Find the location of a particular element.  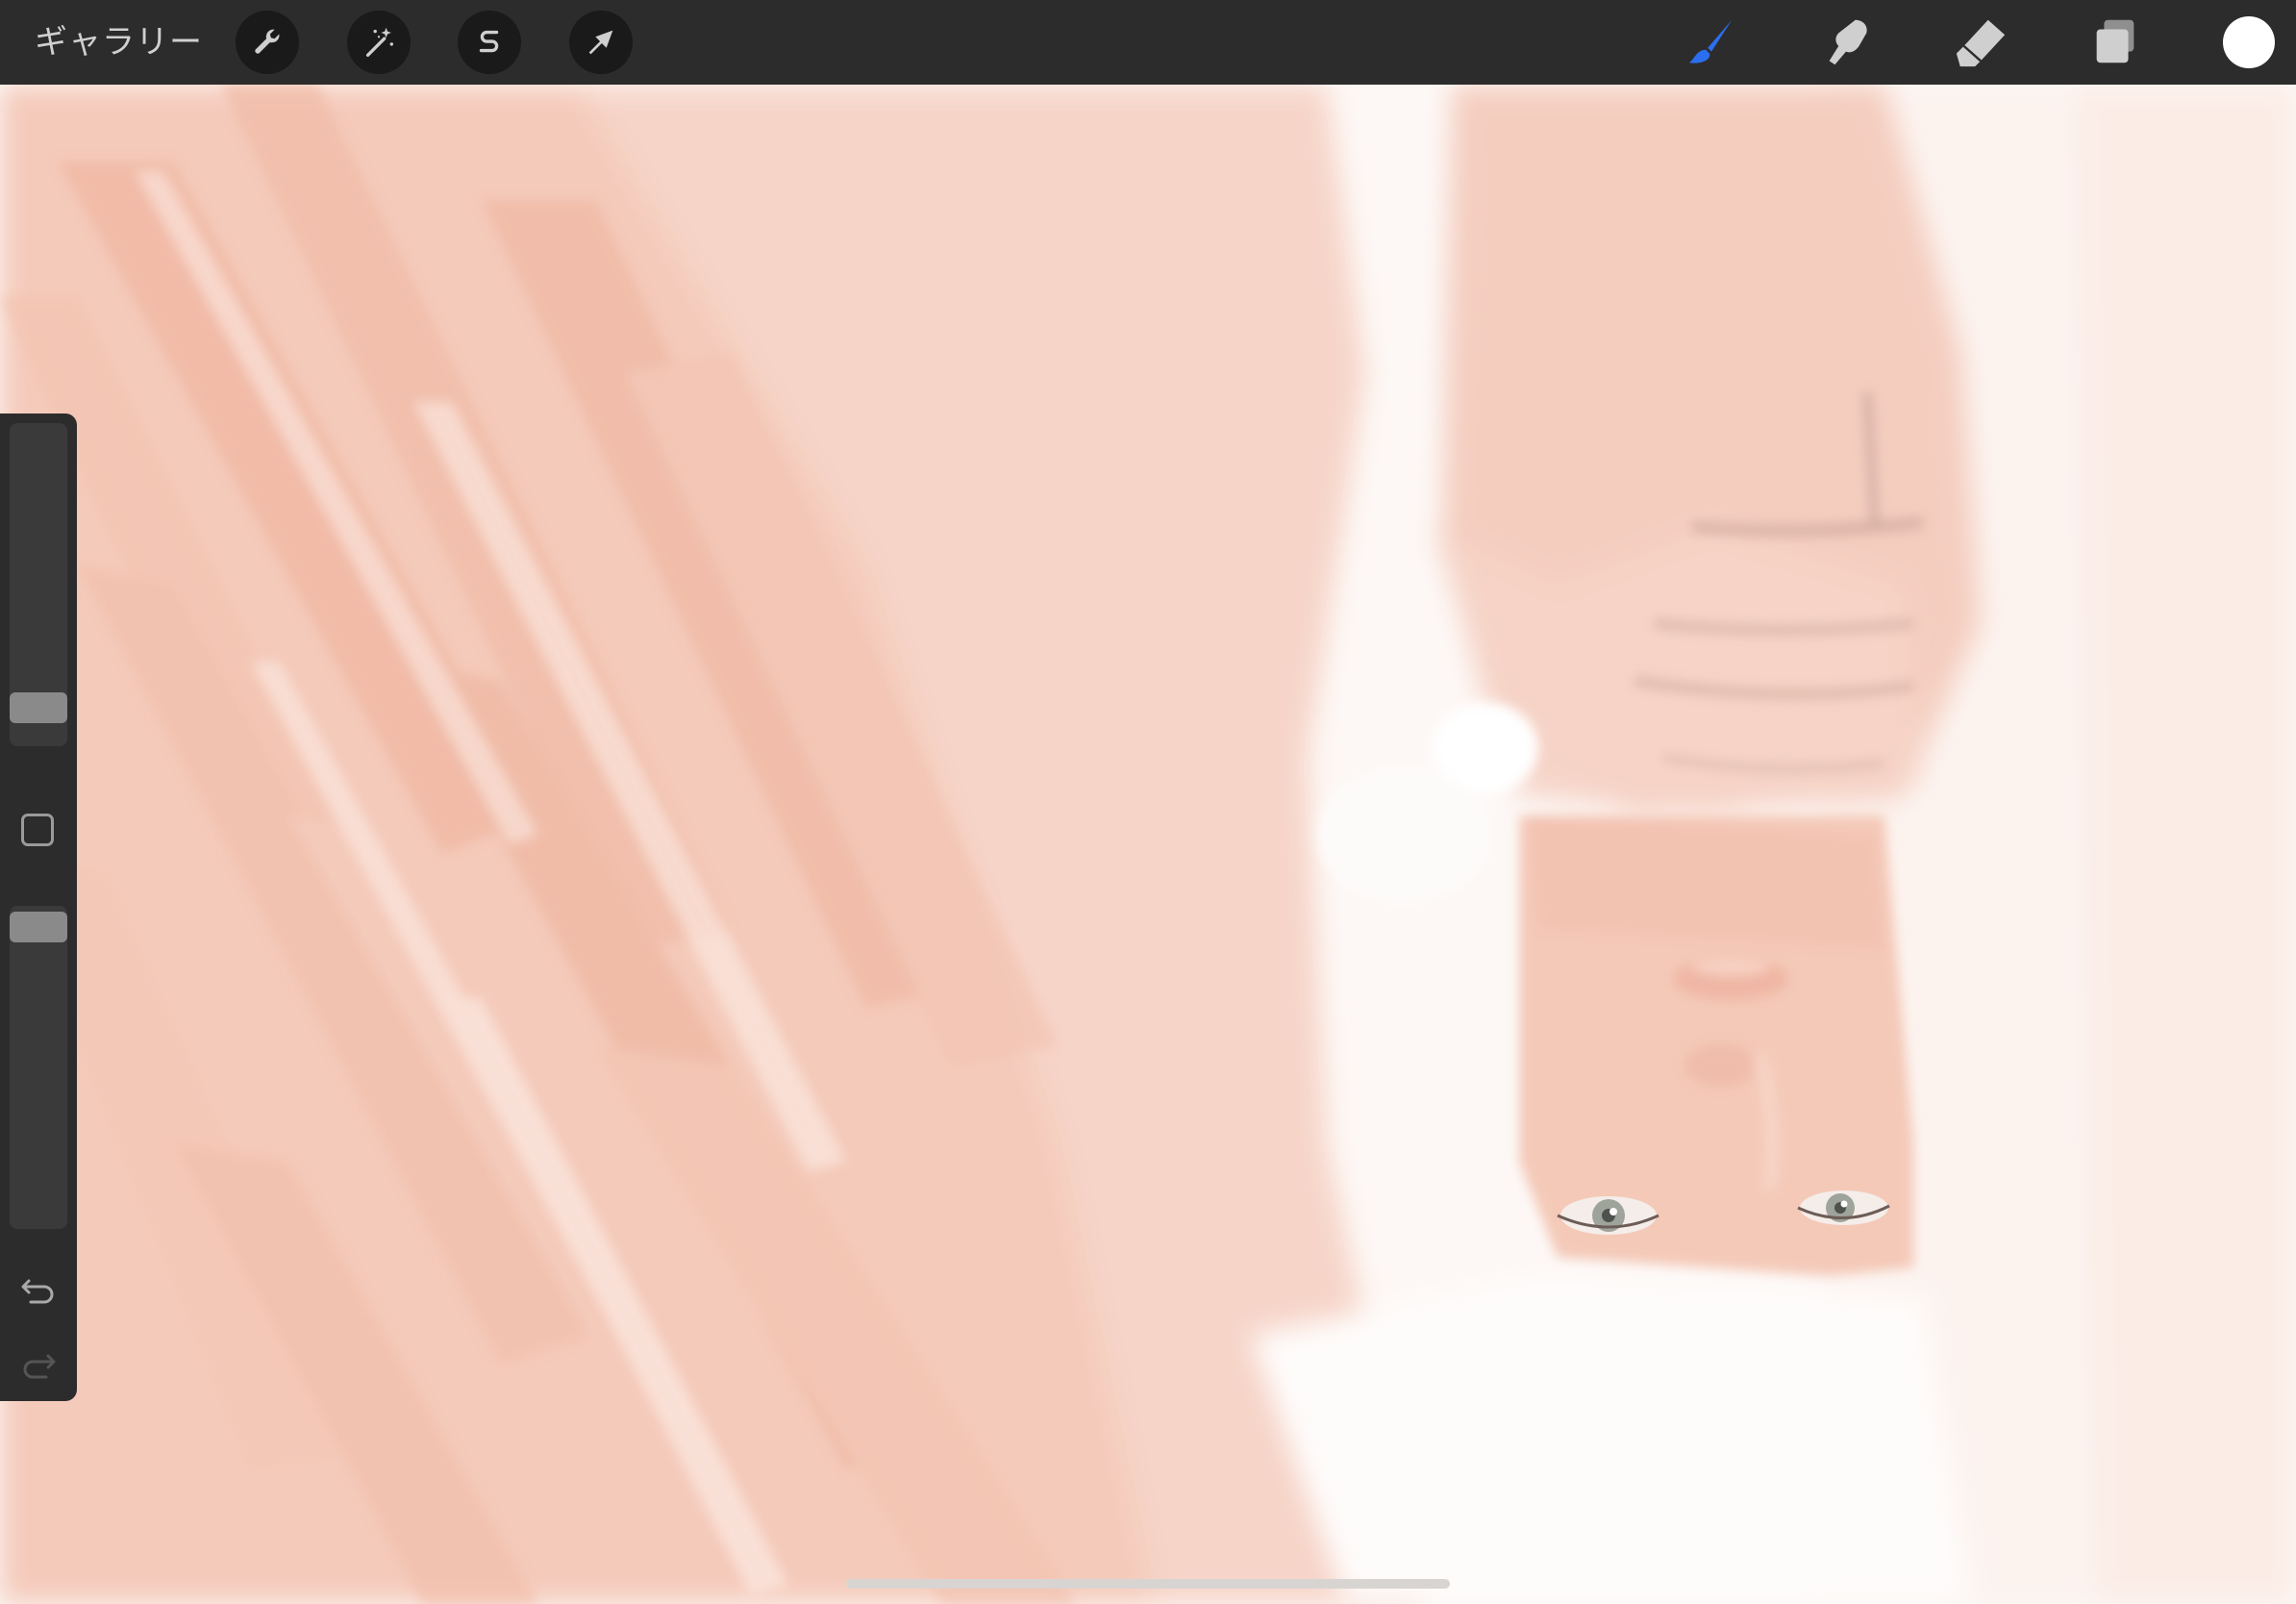

smudge-tool-button is located at coordinates (1846, 42).